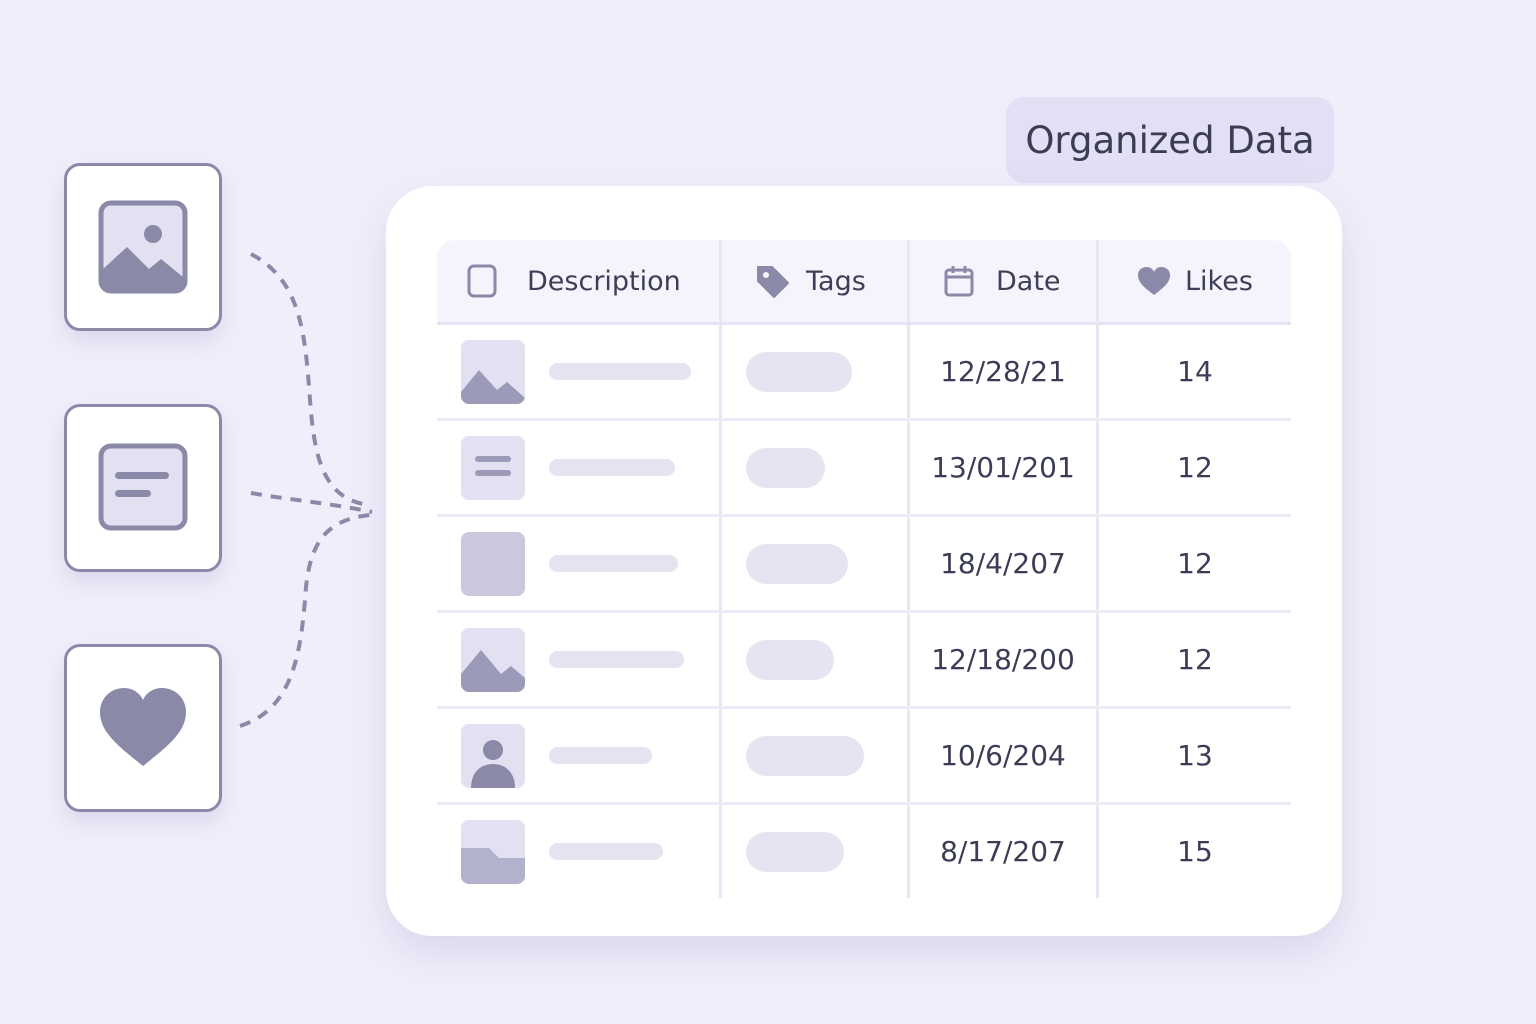 The height and width of the screenshot is (1024, 1536). Describe the element at coordinates (1170, 140) in the screenshot. I see `organized-data-badge: Organized Data` at that location.